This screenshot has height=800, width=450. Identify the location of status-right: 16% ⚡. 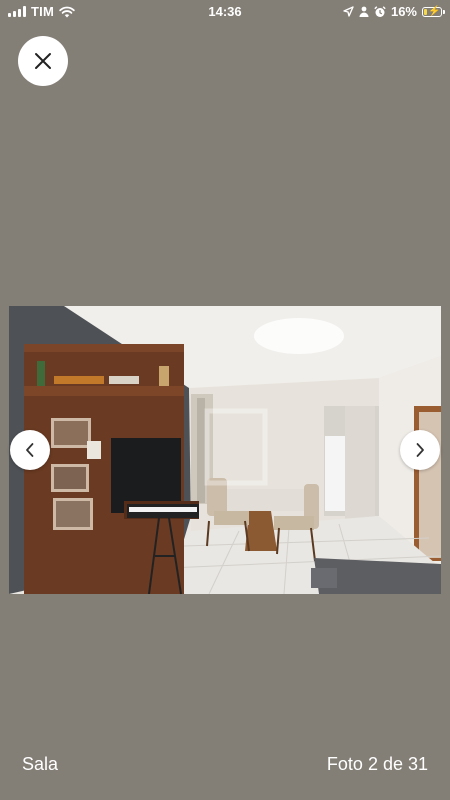
(394, 11).